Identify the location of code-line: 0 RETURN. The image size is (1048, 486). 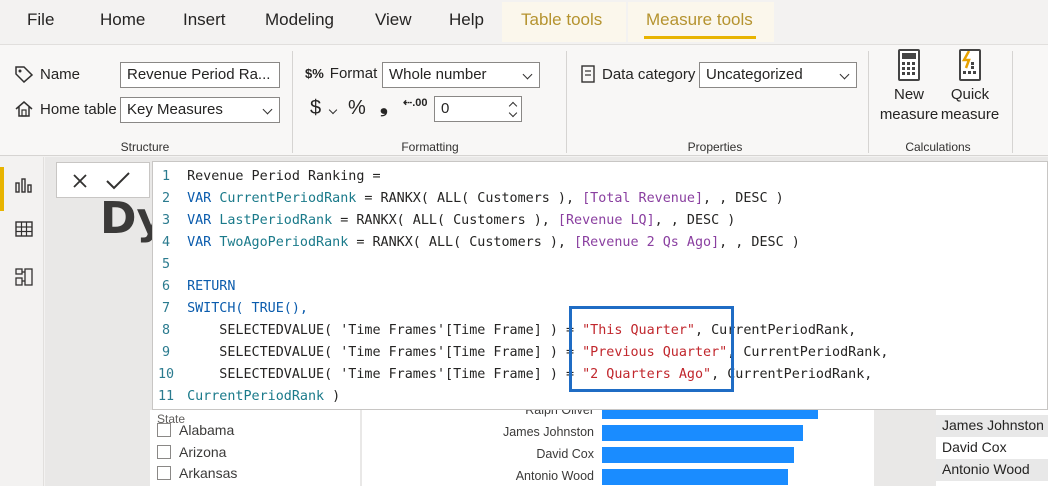
(194, 287).